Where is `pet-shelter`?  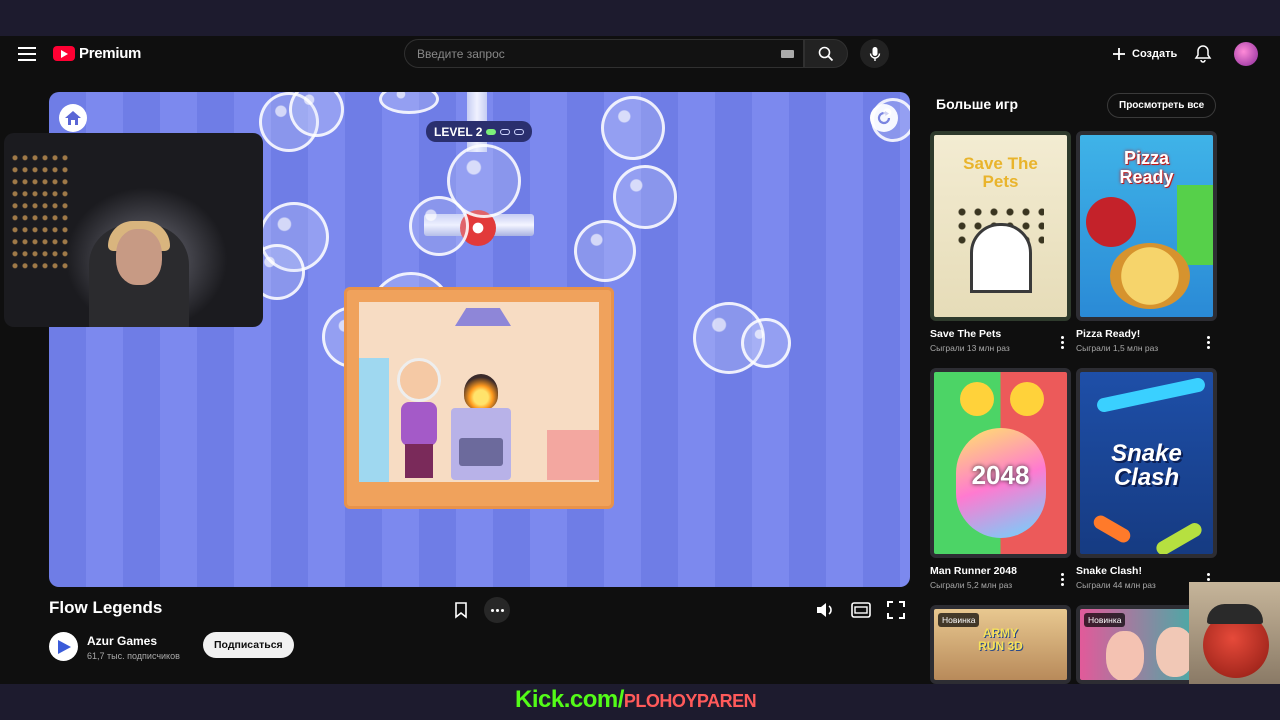 pet-shelter is located at coordinates (1001, 258).